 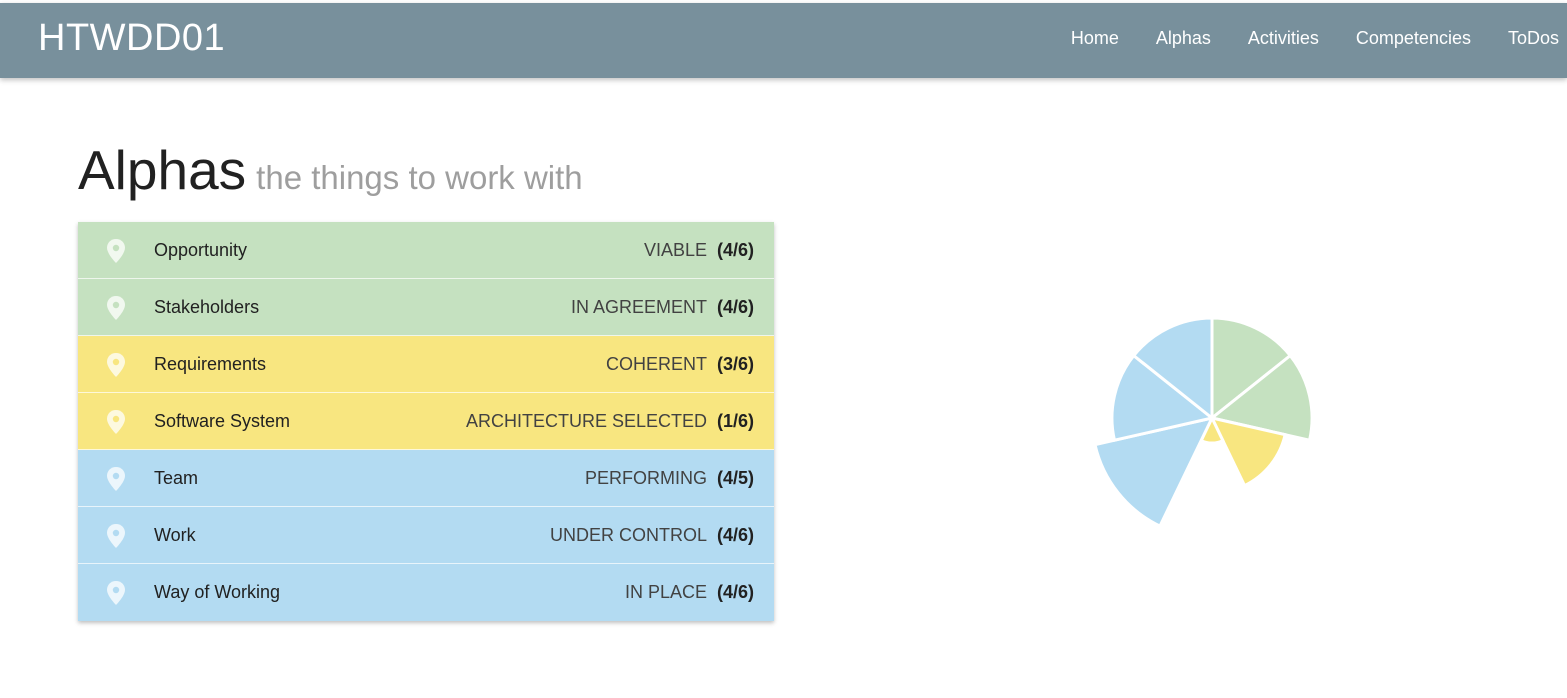 I want to click on alpha-state: ARCHITECTURE SELECTED (1/6), so click(x=610, y=421).